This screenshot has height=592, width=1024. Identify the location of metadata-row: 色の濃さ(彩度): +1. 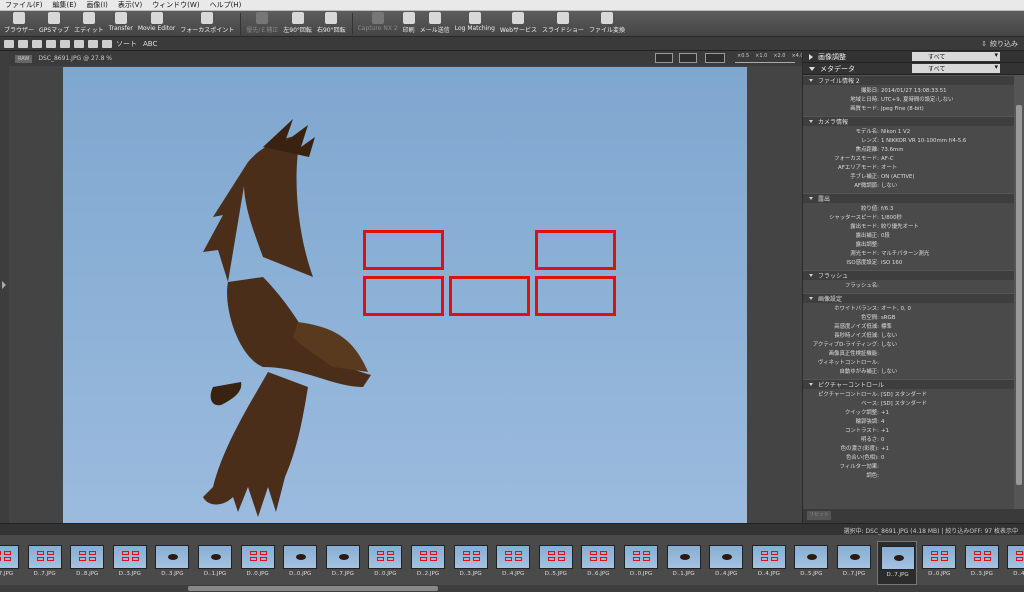
(909, 449).